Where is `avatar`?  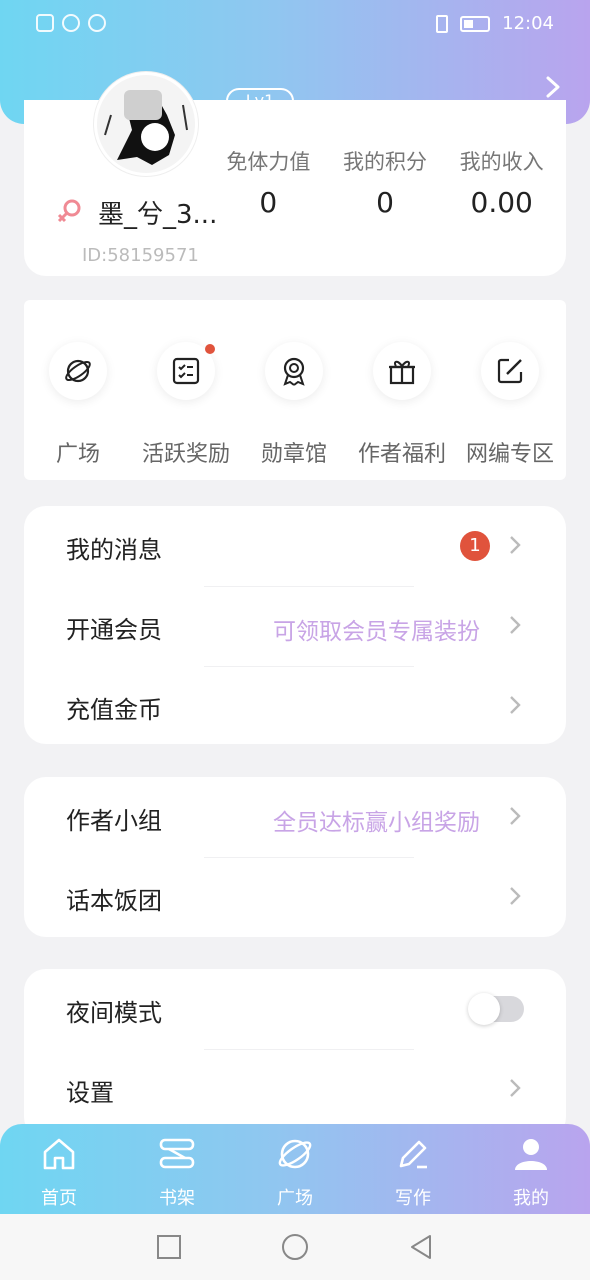
avatar is located at coordinates (146, 124).